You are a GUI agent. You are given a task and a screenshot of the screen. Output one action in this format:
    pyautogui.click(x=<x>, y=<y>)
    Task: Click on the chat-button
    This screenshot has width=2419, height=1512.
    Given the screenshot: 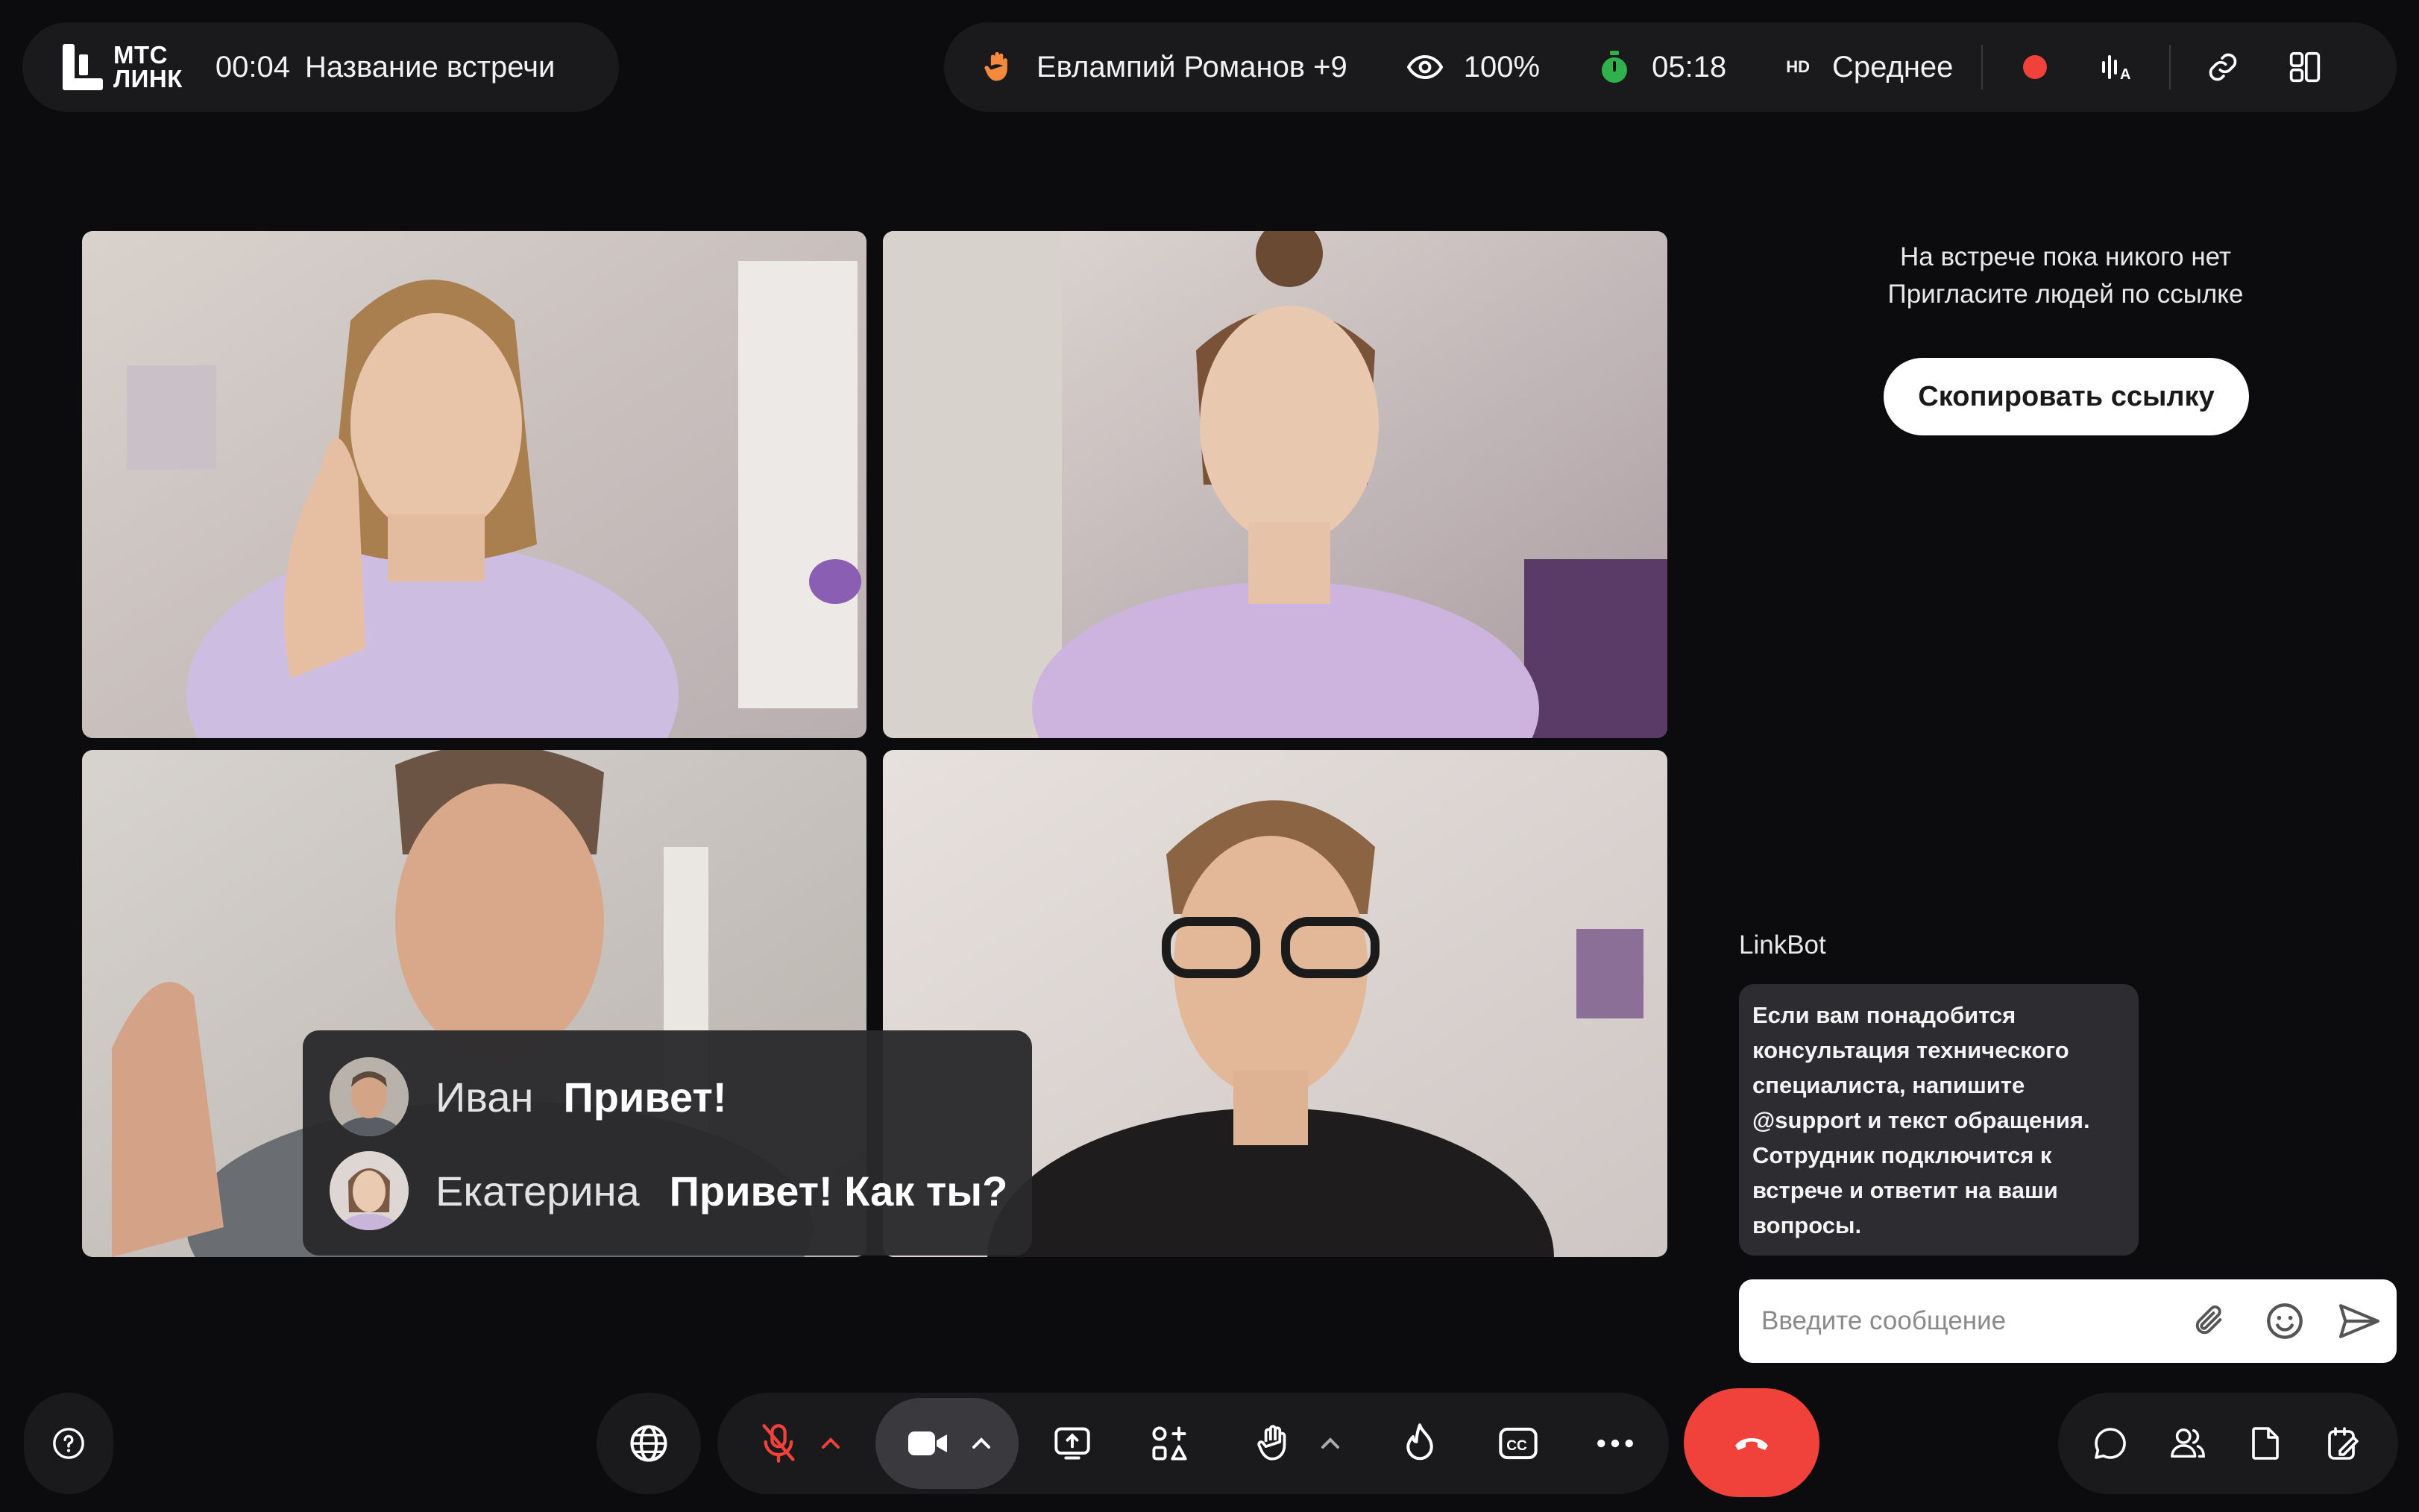 What is the action you would take?
    pyautogui.click(x=2110, y=1443)
    